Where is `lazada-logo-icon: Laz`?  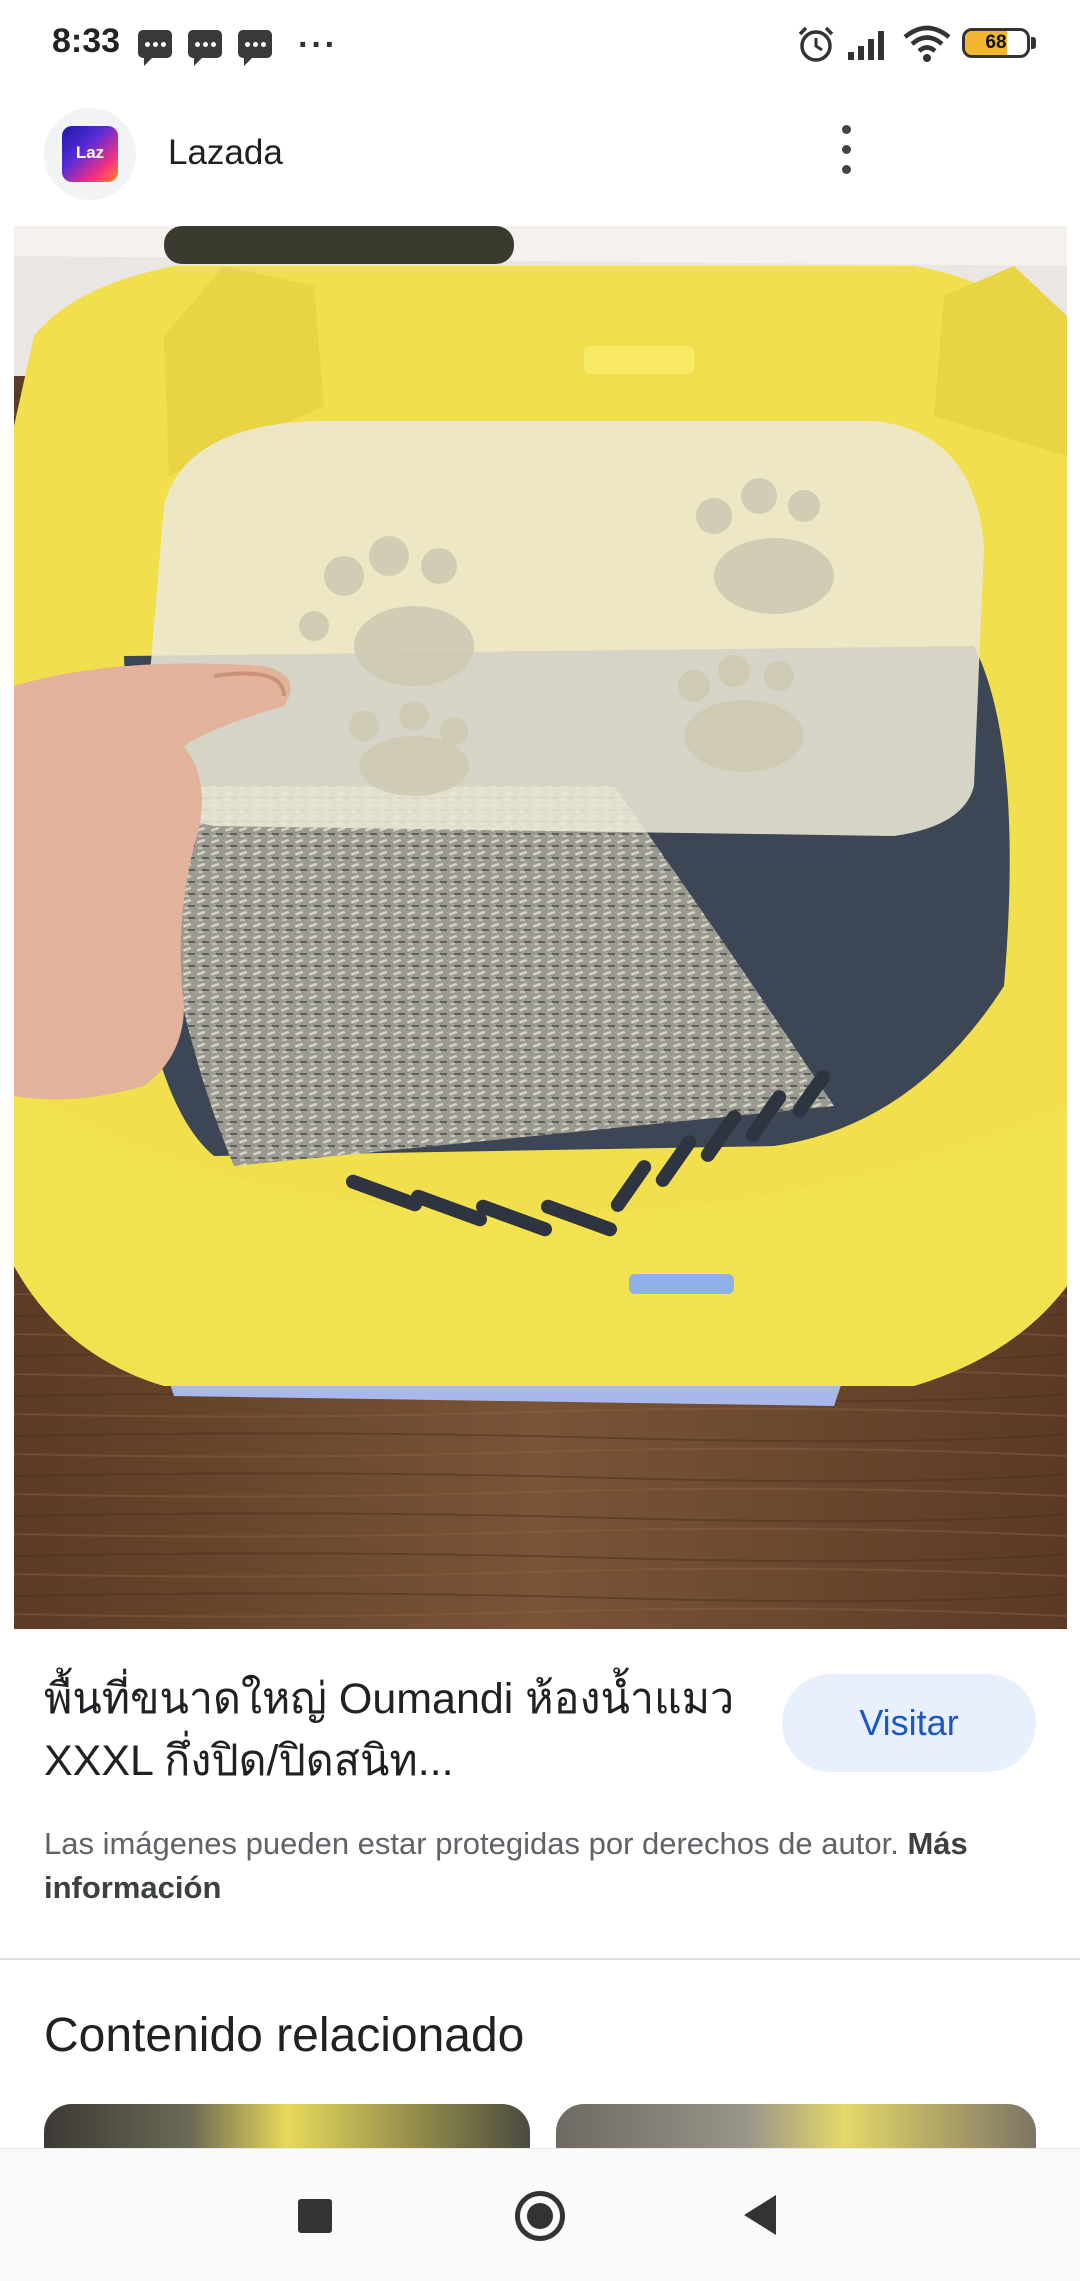 lazada-logo-icon: Laz is located at coordinates (90, 154).